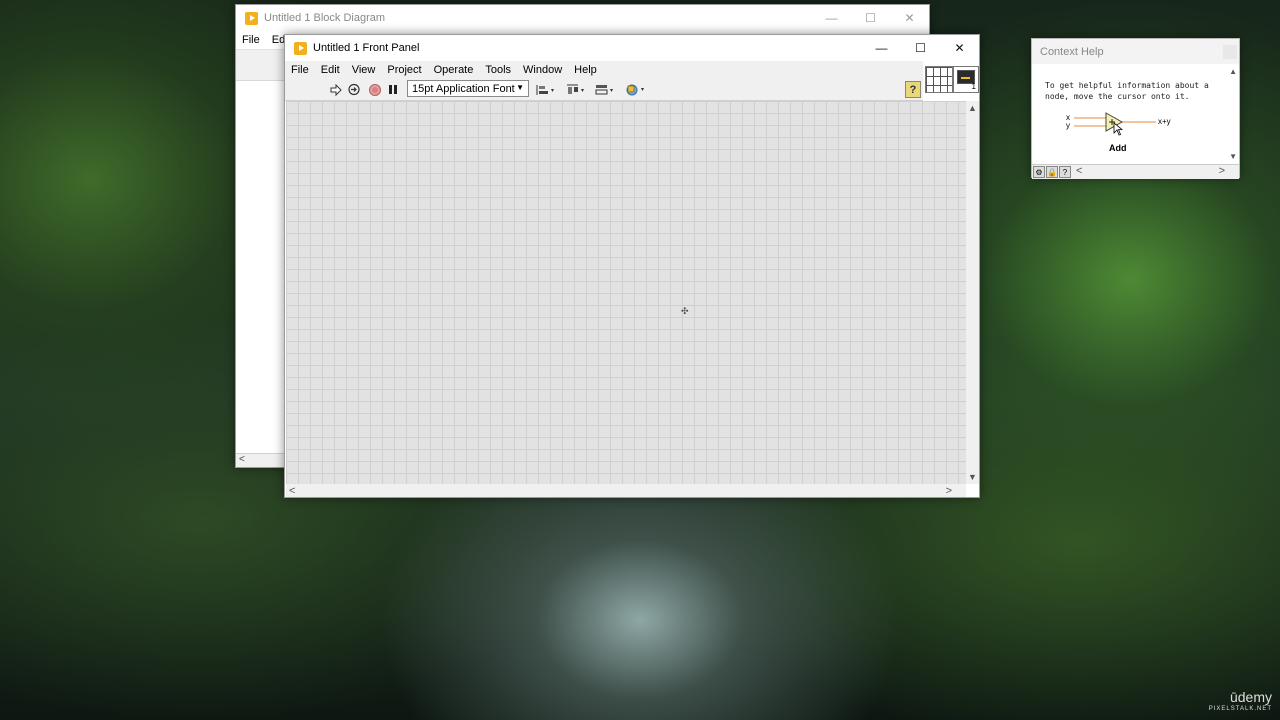  What do you see at coordinates (364, 70) in the screenshot?
I see `menu-view: View` at bounding box center [364, 70].